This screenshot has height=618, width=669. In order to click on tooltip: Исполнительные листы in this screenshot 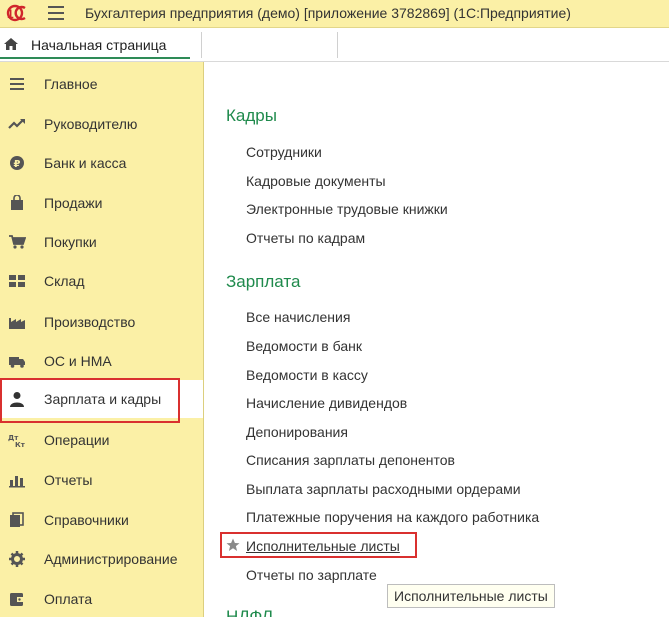, I will do `click(471, 596)`.